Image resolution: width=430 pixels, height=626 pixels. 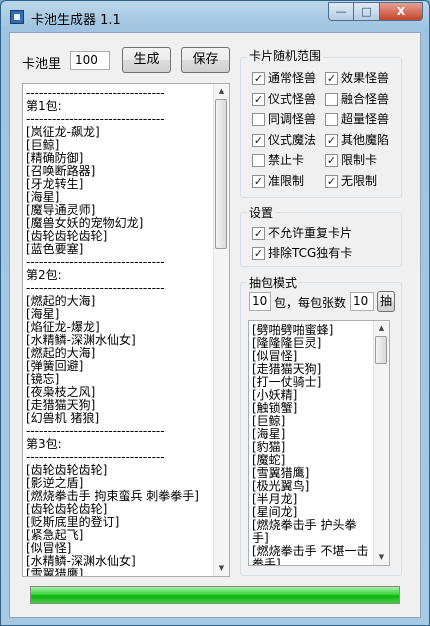 I want to click on app-icon, so click(x=17, y=17).